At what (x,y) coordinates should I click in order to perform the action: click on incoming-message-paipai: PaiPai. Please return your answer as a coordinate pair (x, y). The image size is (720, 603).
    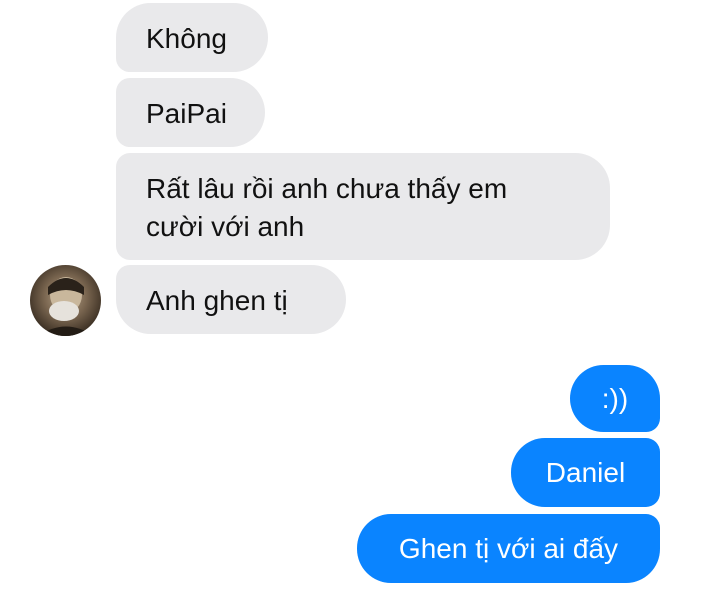
    Looking at the image, I should click on (190, 112).